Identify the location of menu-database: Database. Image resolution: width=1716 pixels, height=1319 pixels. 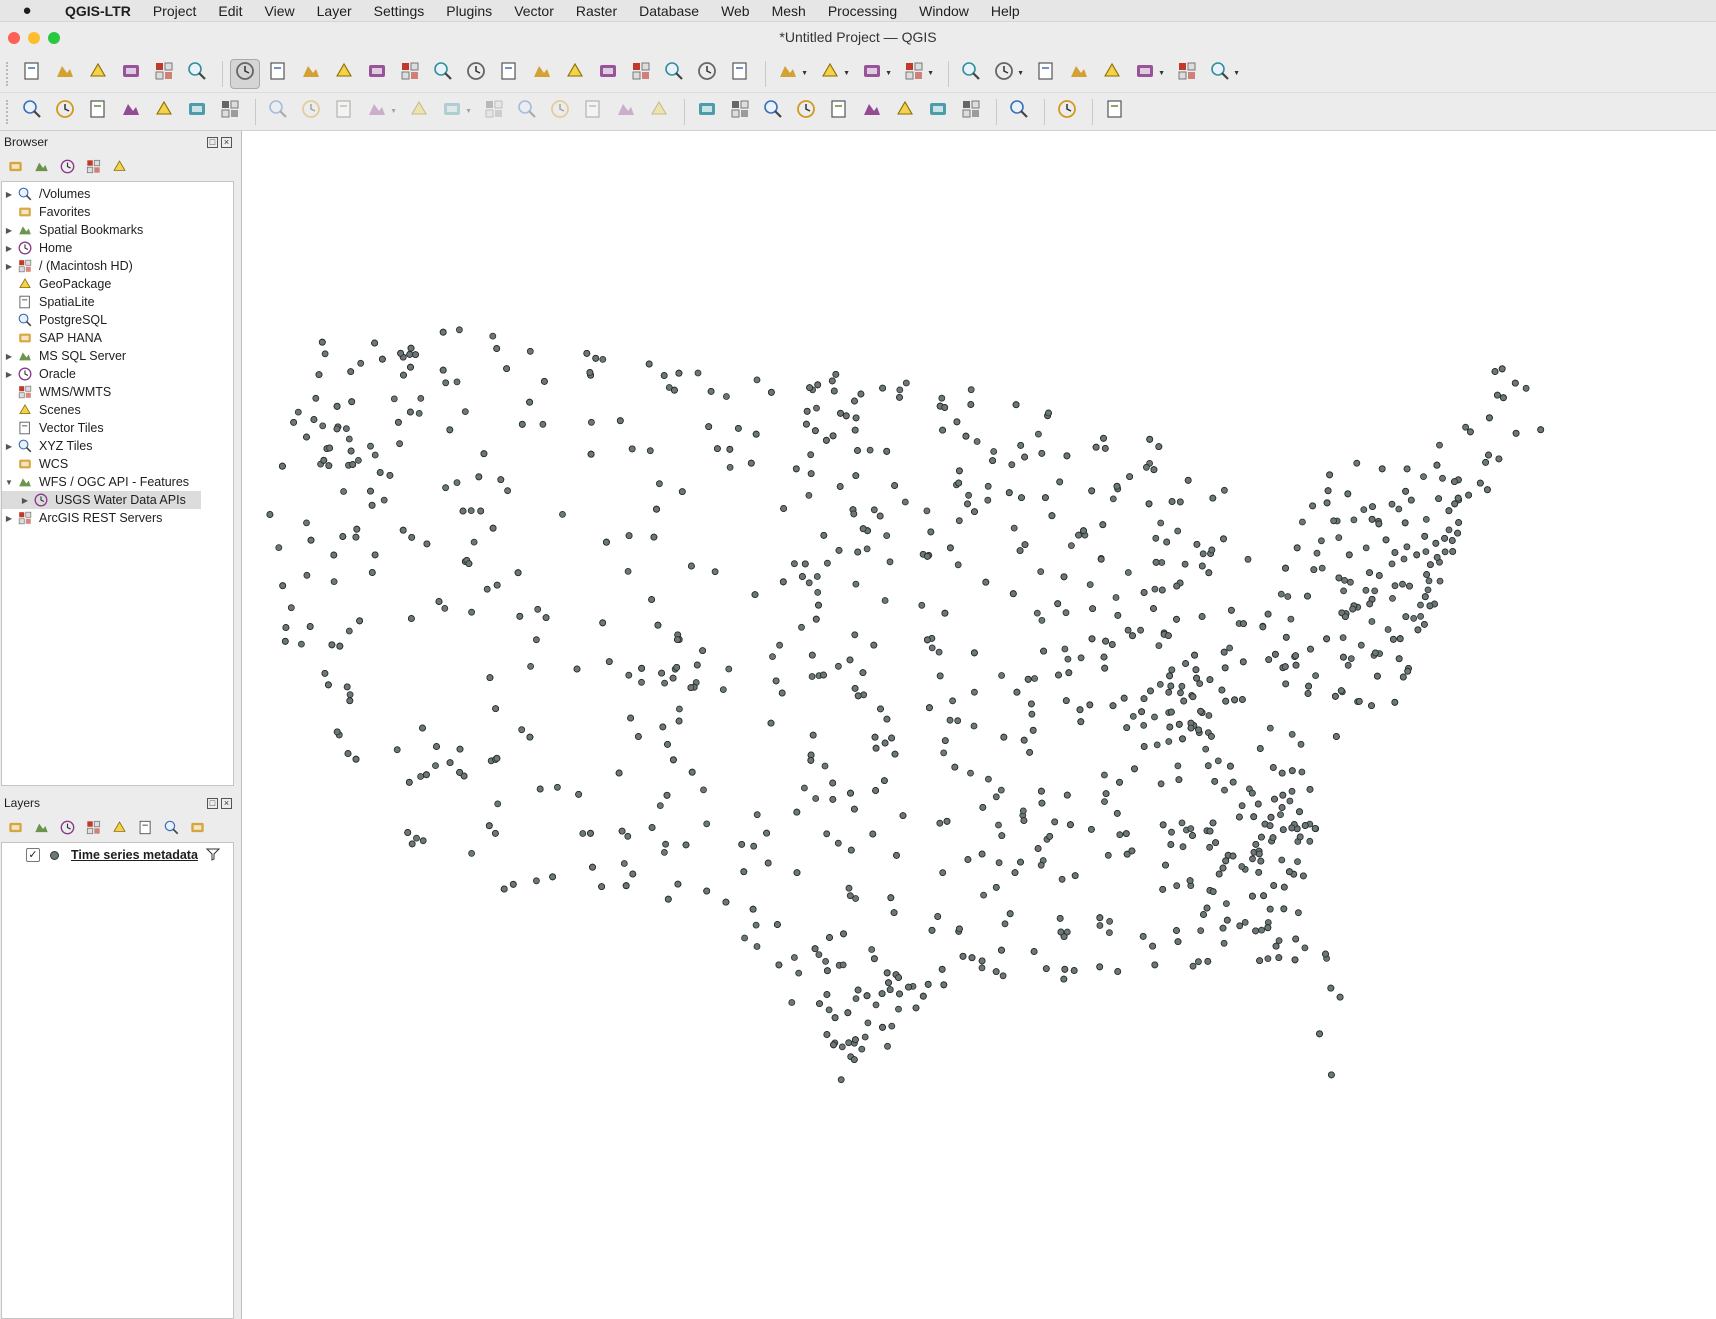
(669, 11).